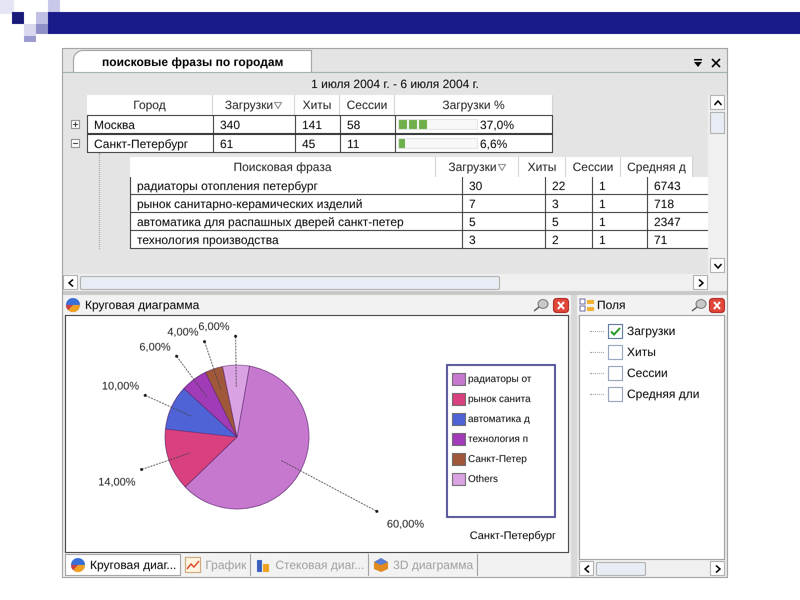 The image size is (800, 600). Describe the element at coordinates (611, 305) in the screenshot. I see `panel-title: Поля` at that location.